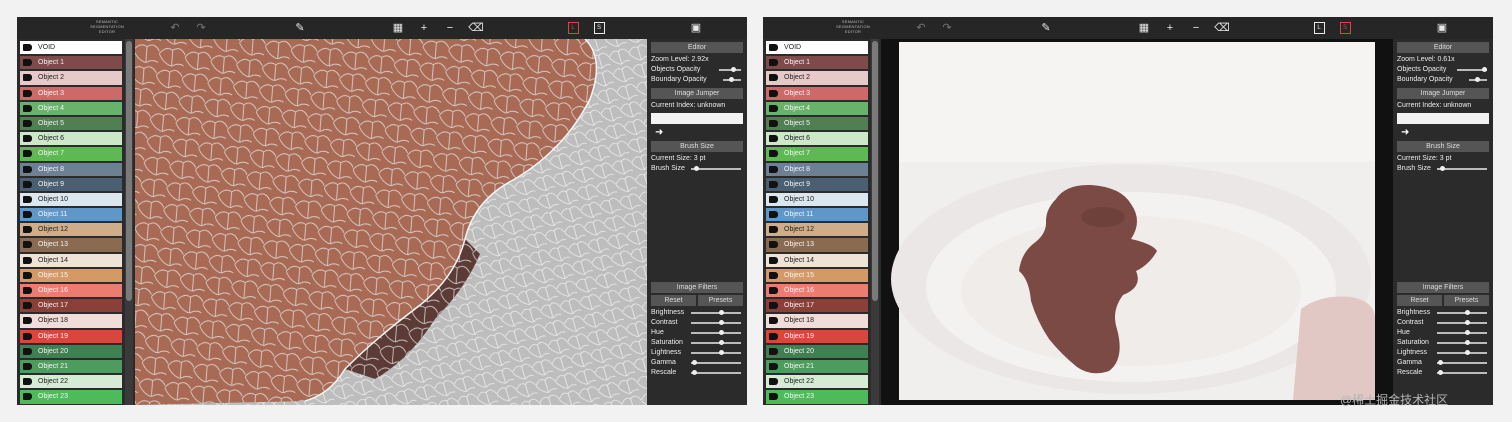 The width and height of the screenshot is (1512, 422). I want to click on undo-icon: ↶, so click(921, 28).